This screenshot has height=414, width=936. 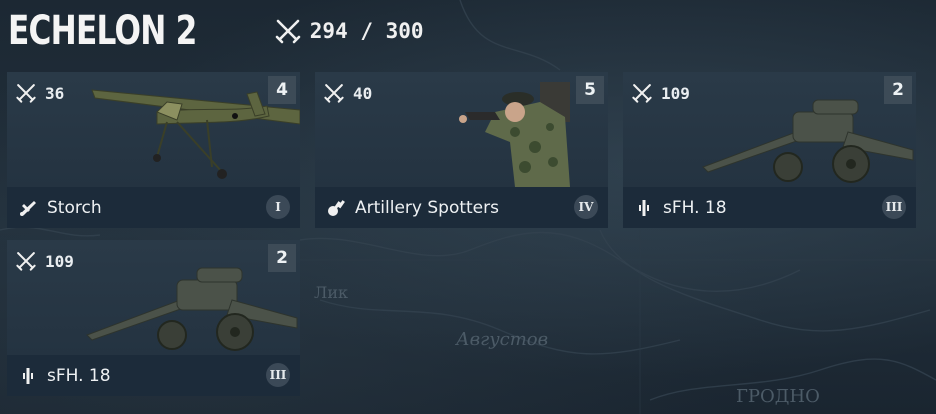 What do you see at coordinates (590, 90) in the screenshot?
I see `unit-count-badge: 5` at bounding box center [590, 90].